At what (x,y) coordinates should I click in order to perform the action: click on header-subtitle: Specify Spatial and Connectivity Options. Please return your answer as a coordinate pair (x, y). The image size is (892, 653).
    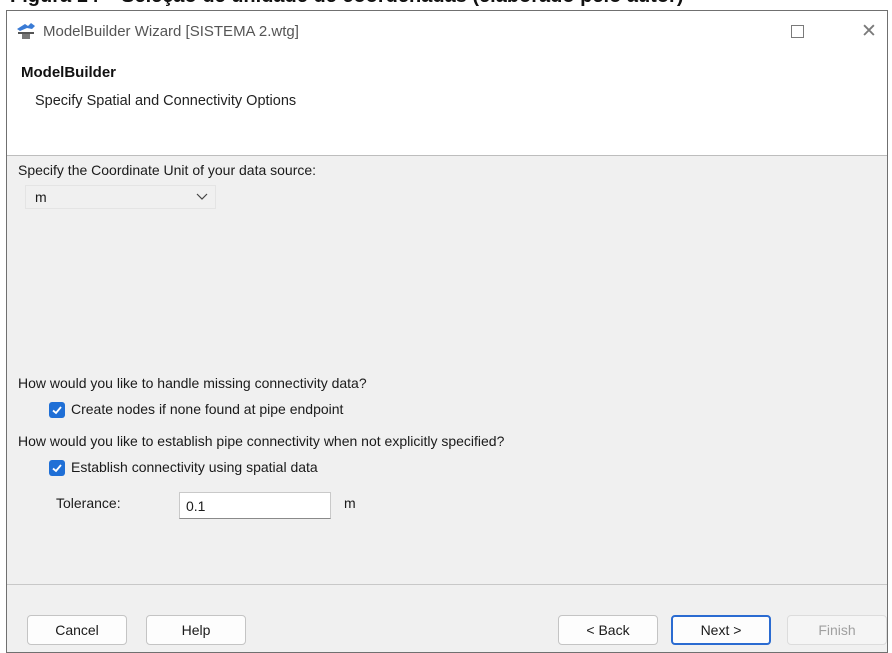
    Looking at the image, I should click on (166, 101).